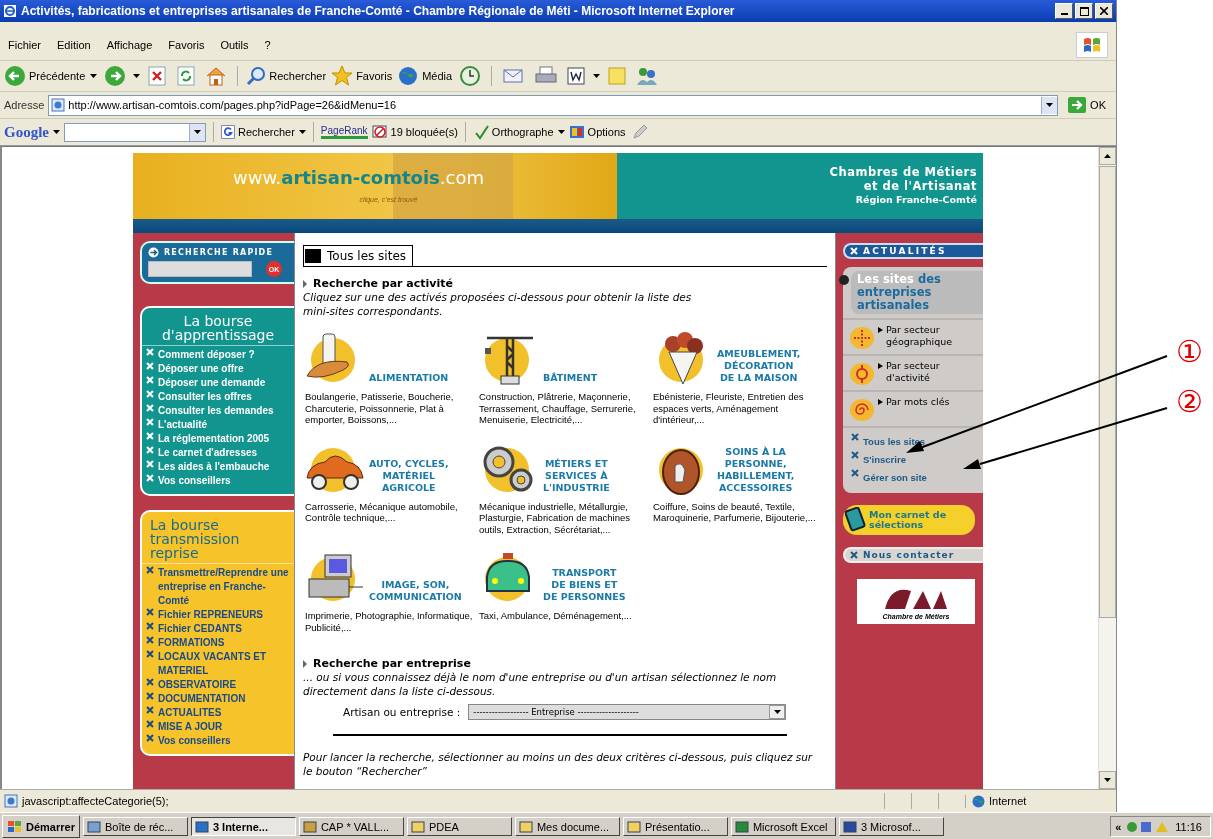 This screenshot has width=1213, height=839. I want to click on menu-item: Favoris, so click(186, 45).